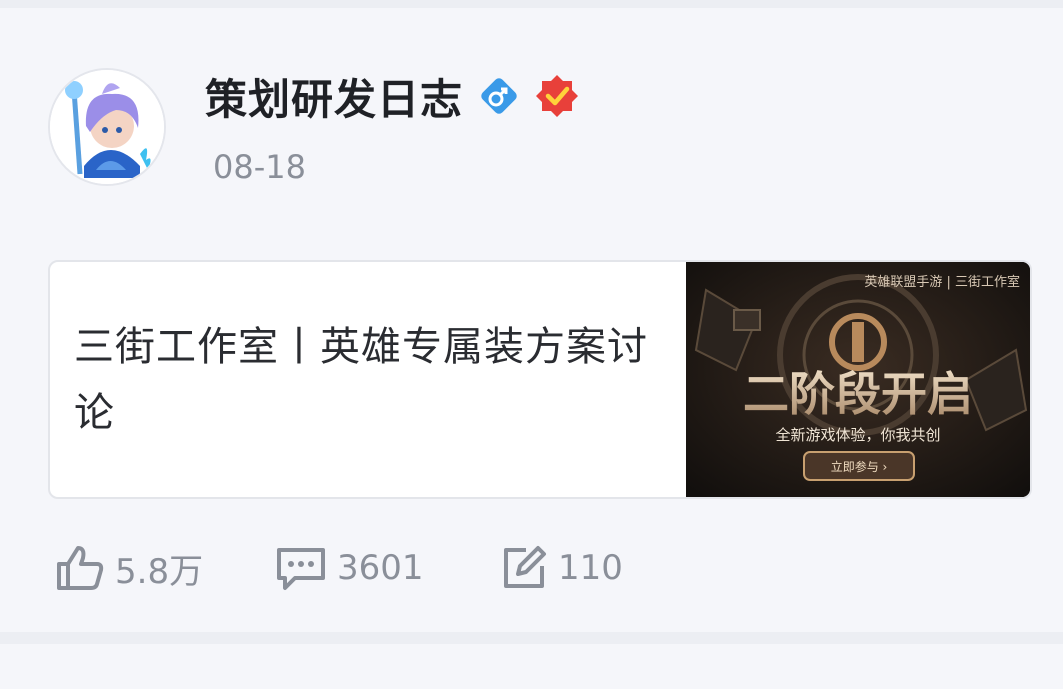 This screenshot has width=1063, height=689. What do you see at coordinates (259, 167) in the screenshot?
I see `post-date: 08-18` at bounding box center [259, 167].